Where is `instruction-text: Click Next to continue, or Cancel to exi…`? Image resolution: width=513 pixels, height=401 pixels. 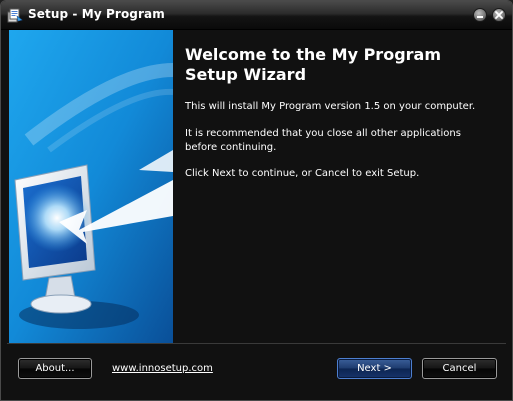 instruction-text: Click Next to continue, or Cancel to exi… is located at coordinates (302, 173).